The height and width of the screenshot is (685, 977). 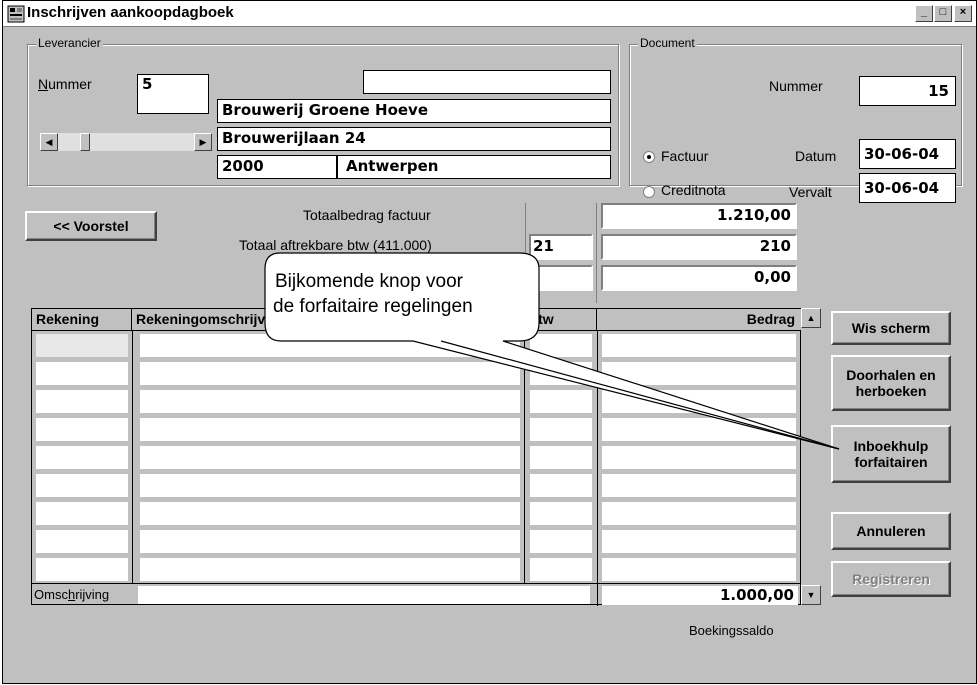 I want to click on callout-line1: Bijkomende knop voor, so click(x=369, y=281).